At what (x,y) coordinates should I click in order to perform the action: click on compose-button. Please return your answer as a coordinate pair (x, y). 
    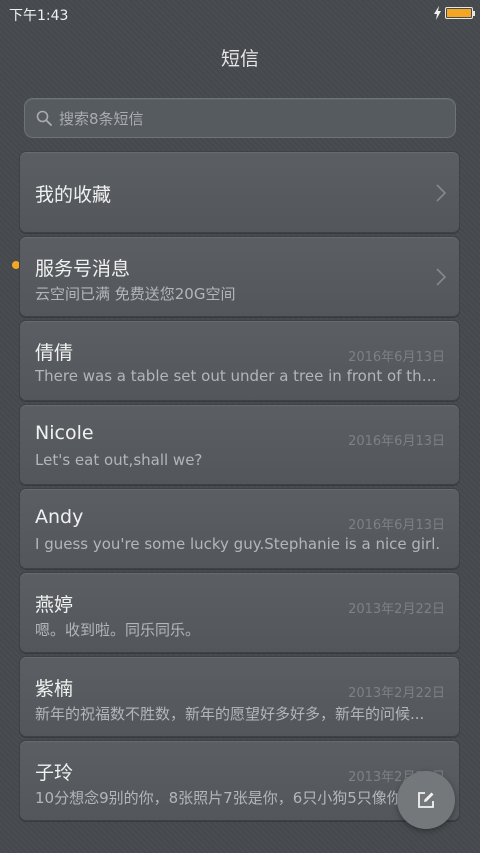
    Looking at the image, I should click on (426, 800).